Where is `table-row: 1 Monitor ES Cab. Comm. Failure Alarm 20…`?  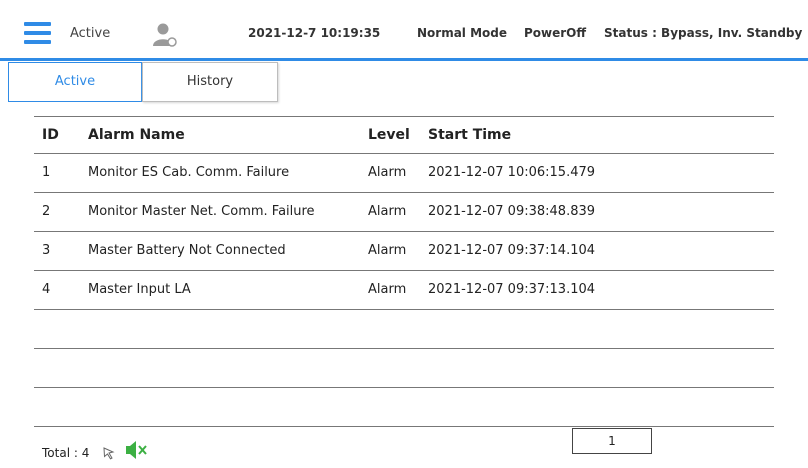
table-row: 1 Monitor ES Cab. Comm. Failure Alarm 20… is located at coordinates (404, 173).